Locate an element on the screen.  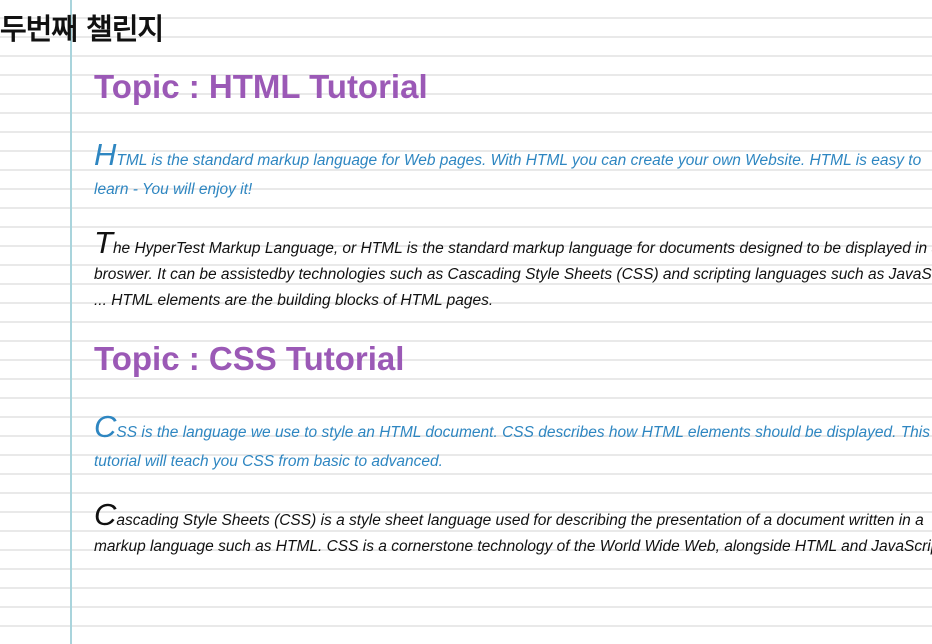
page-title: 두번째 챌린지 is located at coordinates (82, 29).